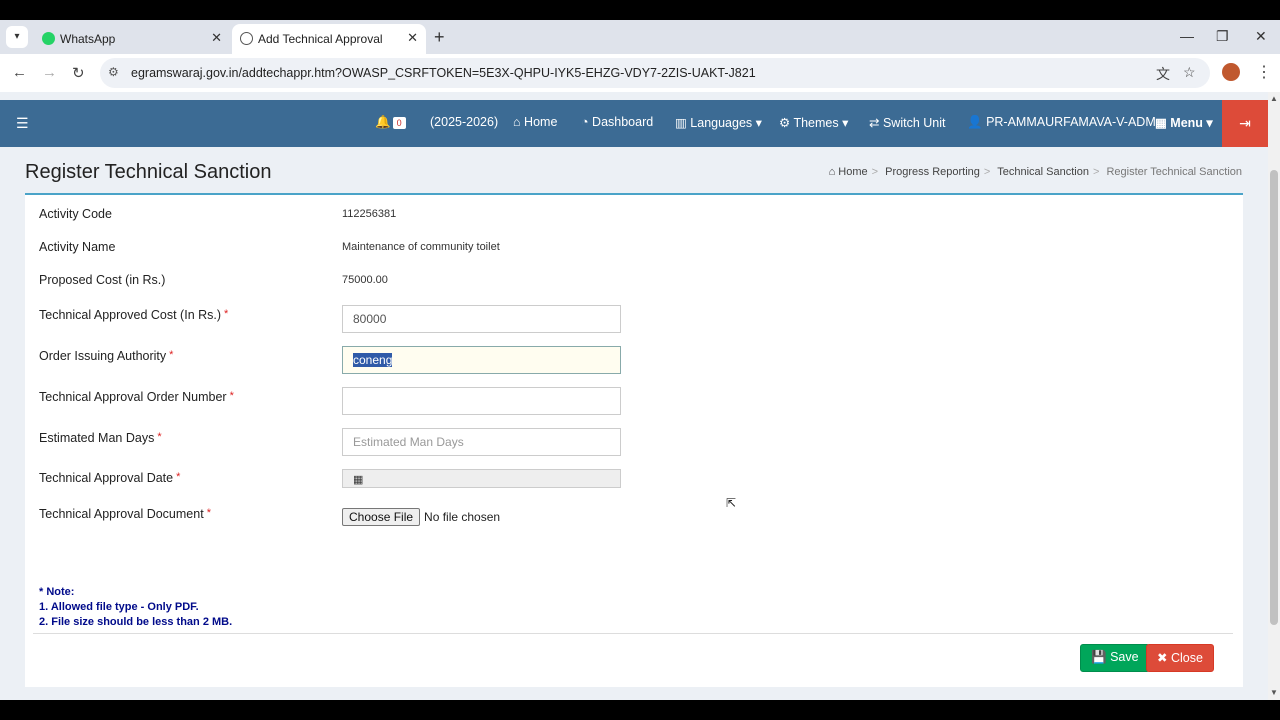 The height and width of the screenshot is (720, 1280). I want to click on tab-add-technical-approval: Add Technical Approval ✕, so click(329, 39).